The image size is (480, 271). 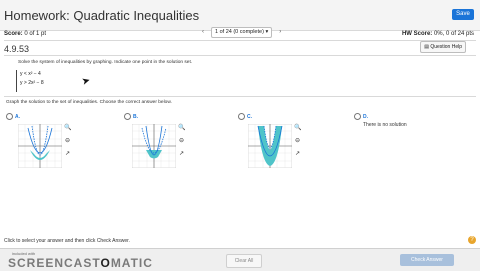 I want to click on clear-all-button: Clear All, so click(x=244, y=261).